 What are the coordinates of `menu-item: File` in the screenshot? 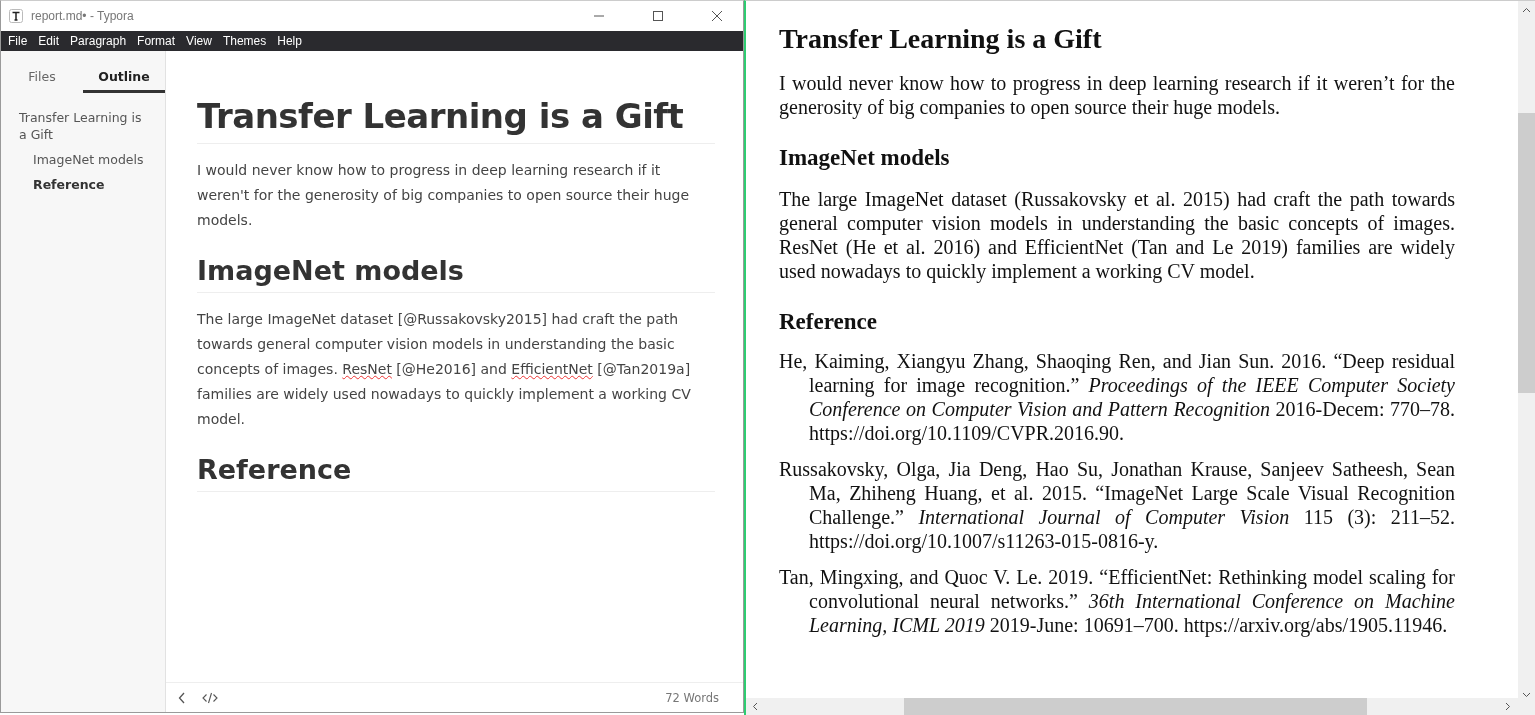 It's located at (18, 41).